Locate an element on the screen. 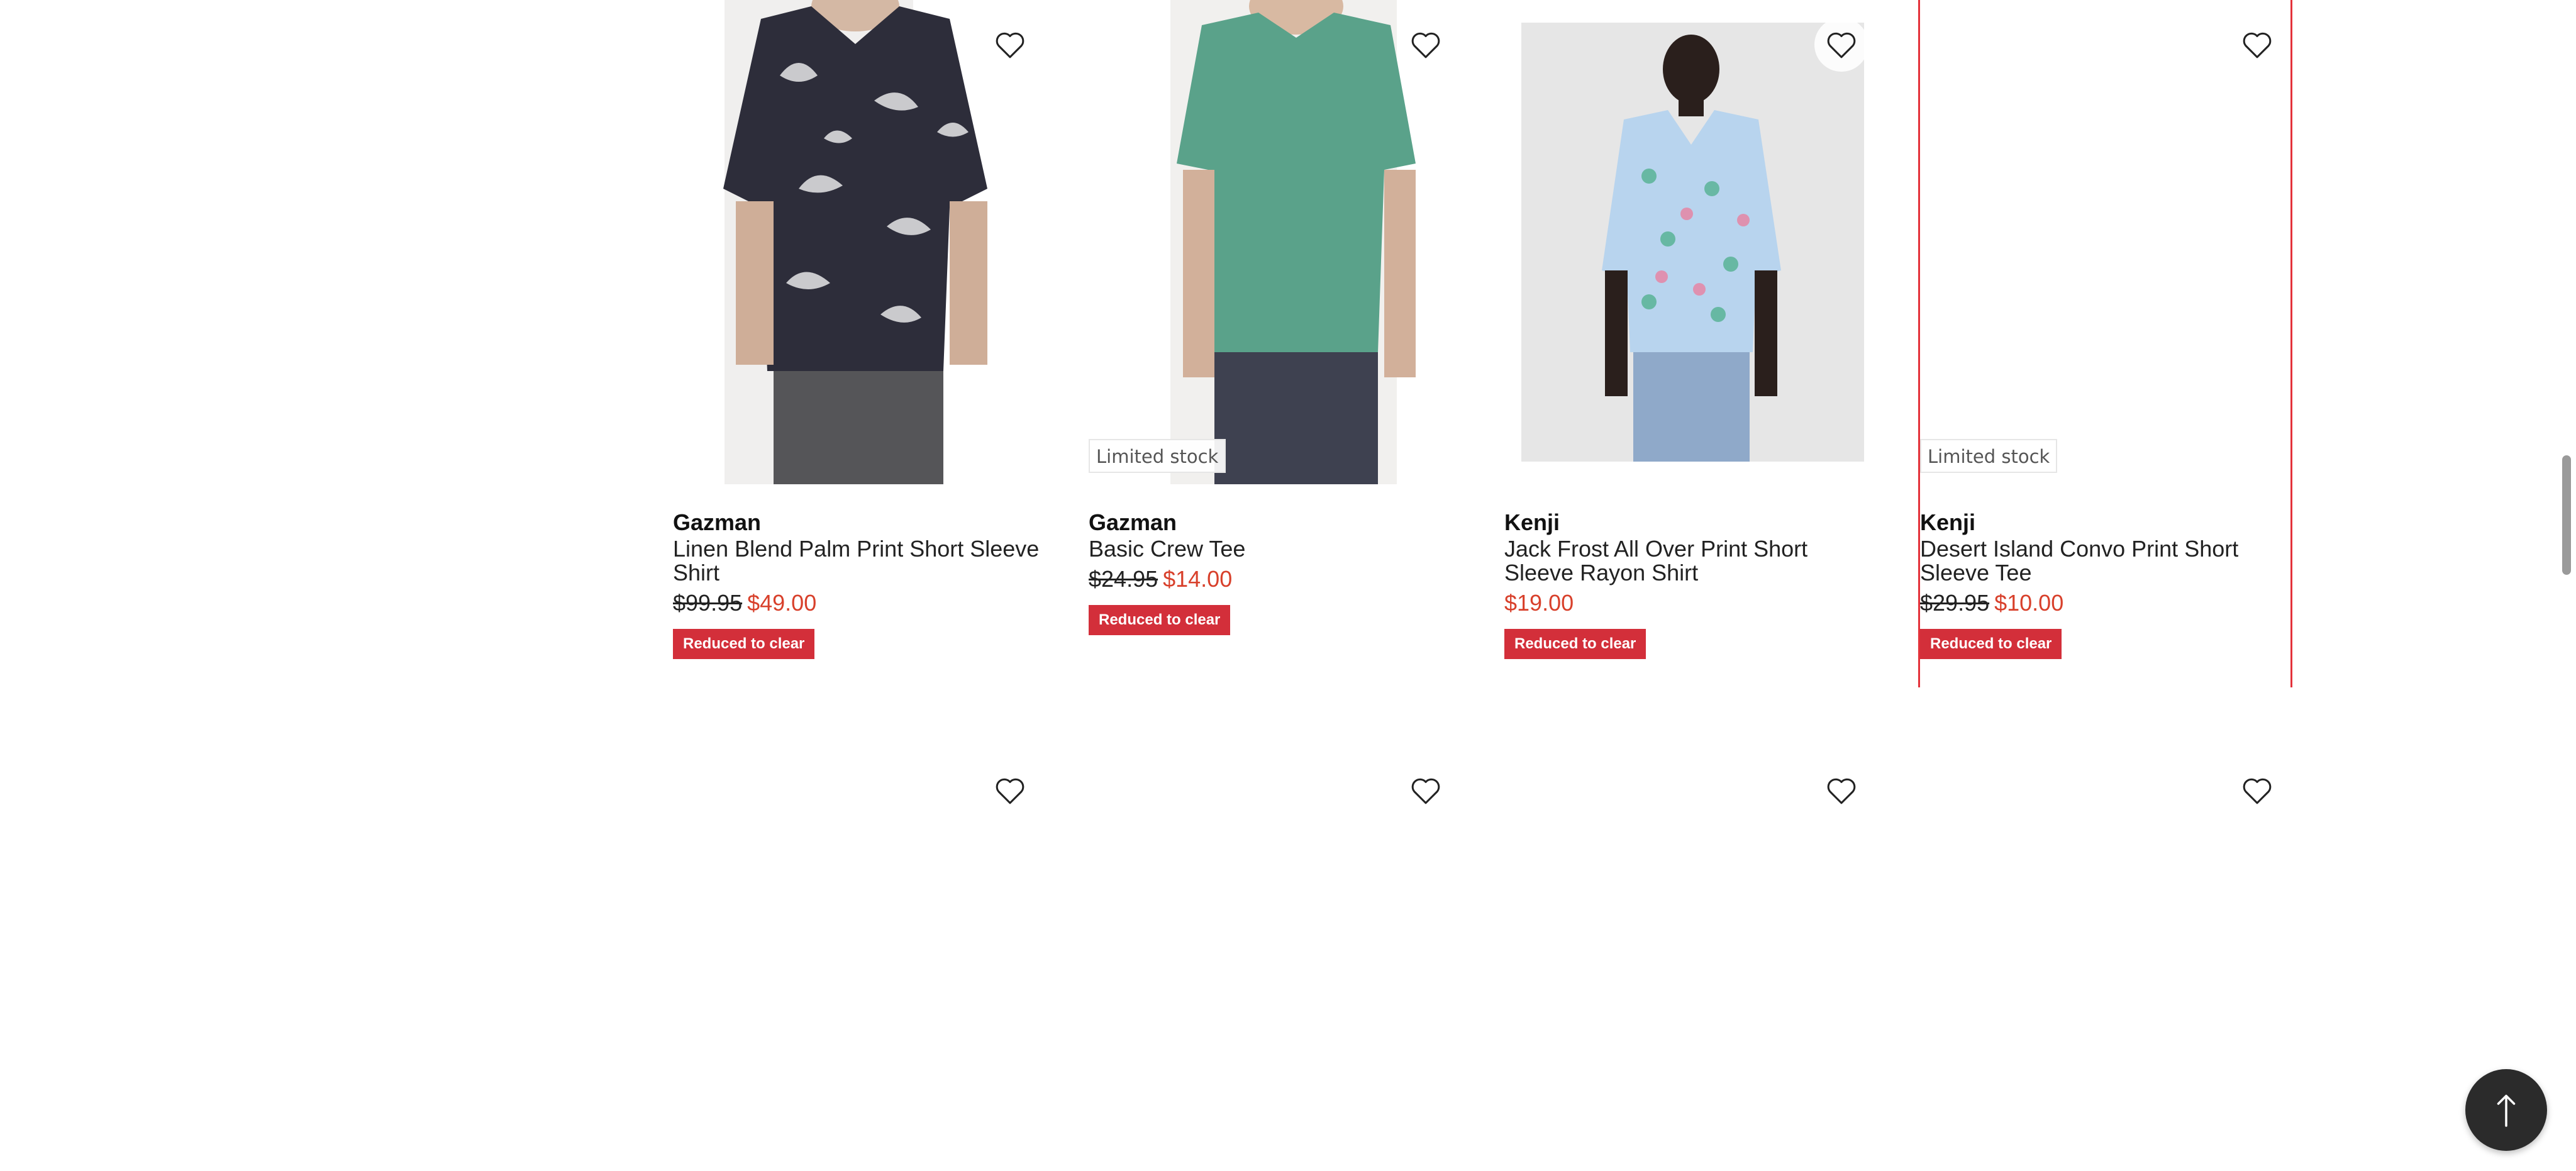 The width and height of the screenshot is (2576, 1171). product-photo-palm-shirt is located at coordinates (855, 242).